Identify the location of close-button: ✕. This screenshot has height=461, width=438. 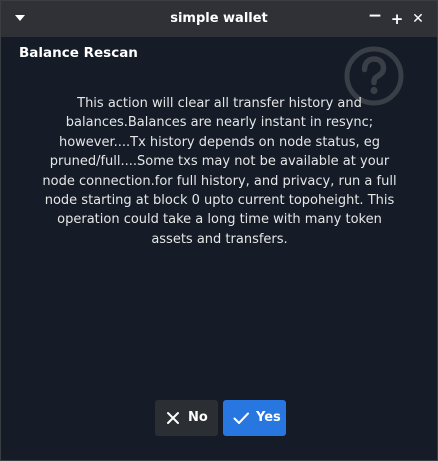
(418, 19).